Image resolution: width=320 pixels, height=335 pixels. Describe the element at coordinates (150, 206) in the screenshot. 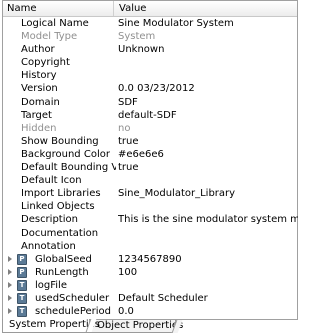

I see `property-row-linked-objects: Linked Objects` at that location.